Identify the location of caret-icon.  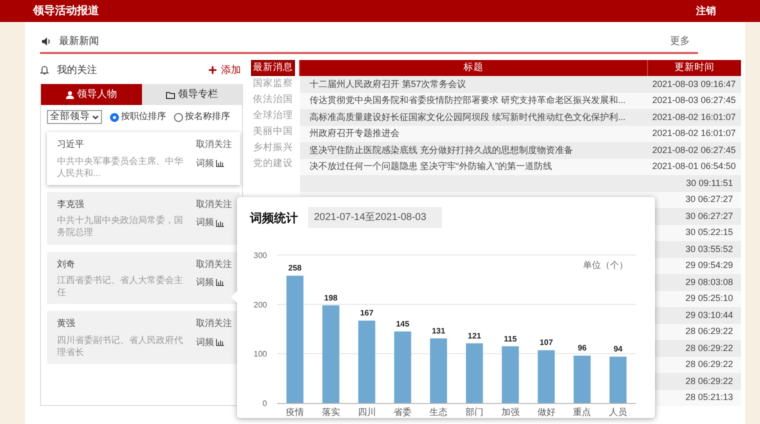
(95, 117).